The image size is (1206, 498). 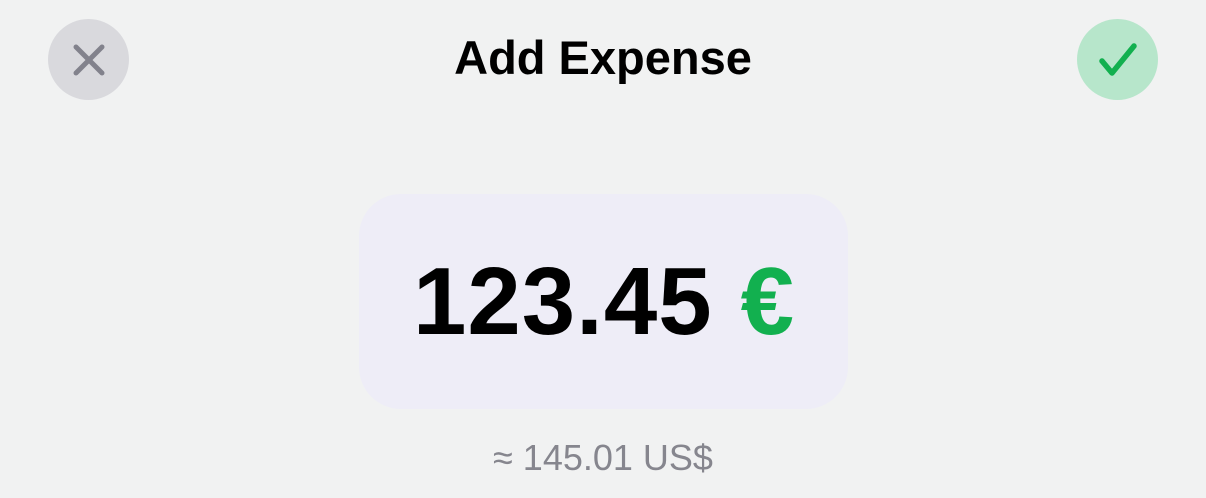 What do you see at coordinates (603, 457) in the screenshot?
I see `converted-amount: ≈ 145.01 US$` at bounding box center [603, 457].